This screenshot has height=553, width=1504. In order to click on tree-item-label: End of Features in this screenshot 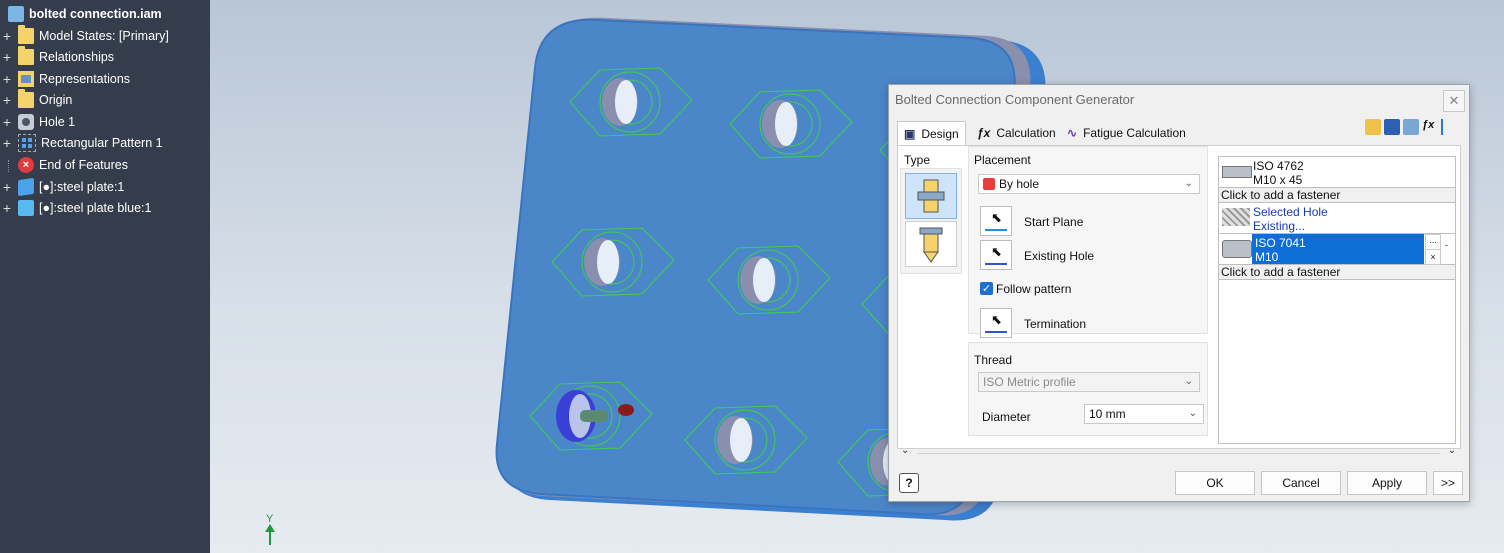, I will do `click(83, 164)`.